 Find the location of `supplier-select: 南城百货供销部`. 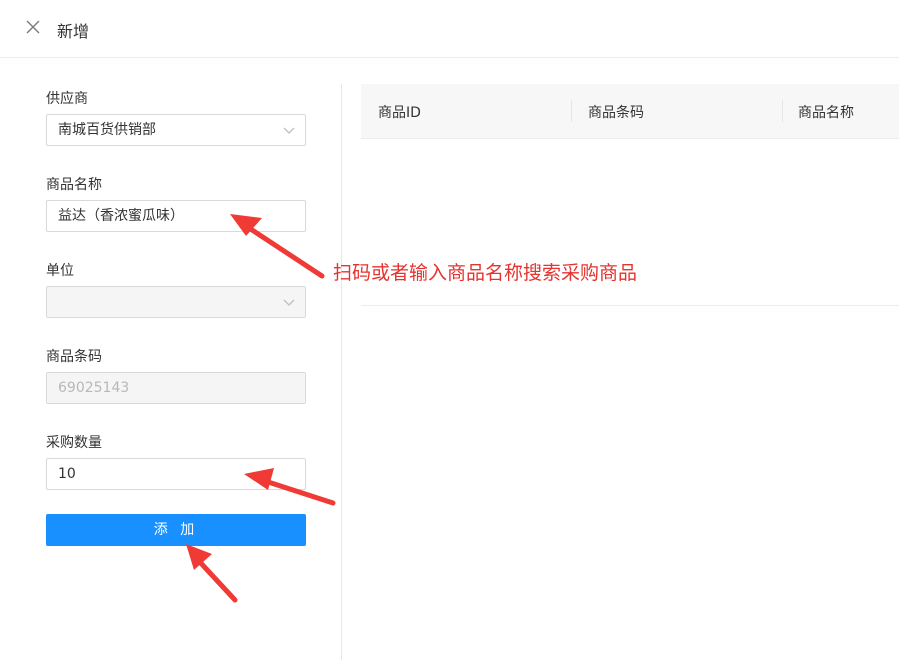

supplier-select: 南城百货供销部 is located at coordinates (176, 130).